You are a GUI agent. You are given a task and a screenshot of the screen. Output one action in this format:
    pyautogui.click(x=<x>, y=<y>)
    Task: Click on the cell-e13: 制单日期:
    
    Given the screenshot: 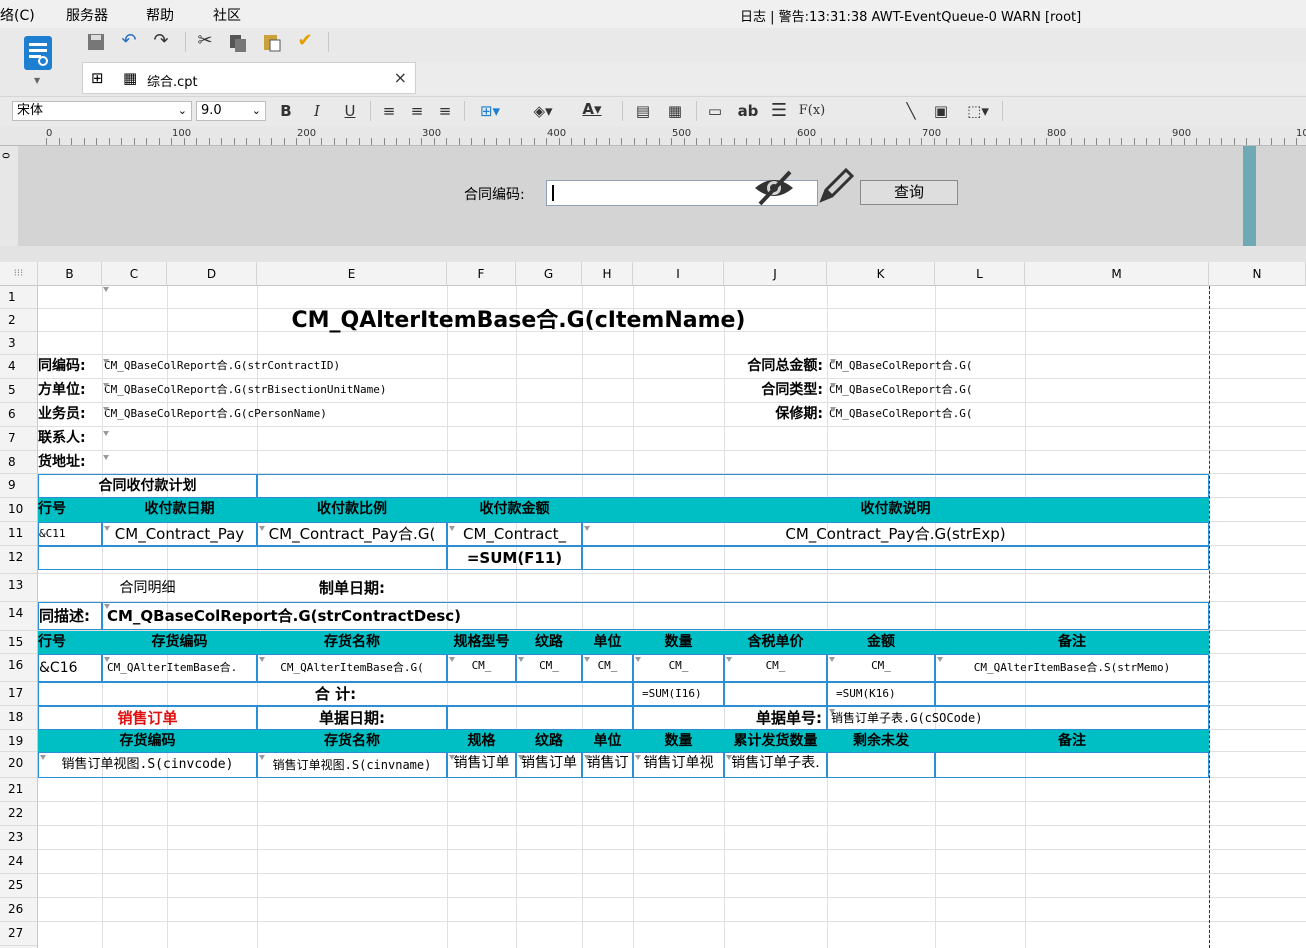 What is the action you would take?
    pyautogui.click(x=352, y=588)
    